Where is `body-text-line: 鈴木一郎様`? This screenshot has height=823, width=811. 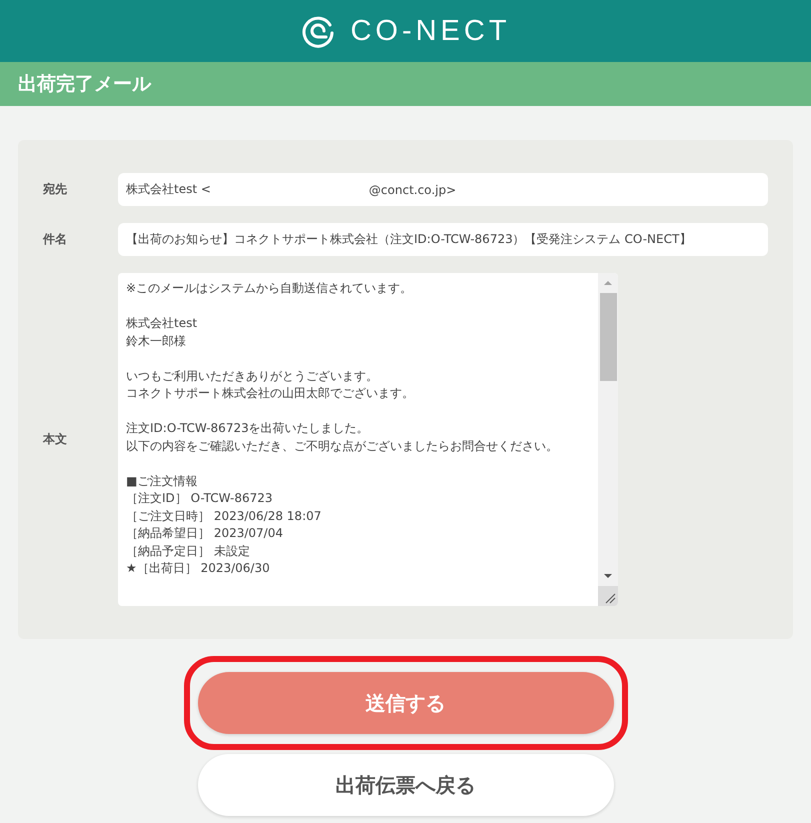 body-text-line: 鈴木一郎様 is located at coordinates (156, 341).